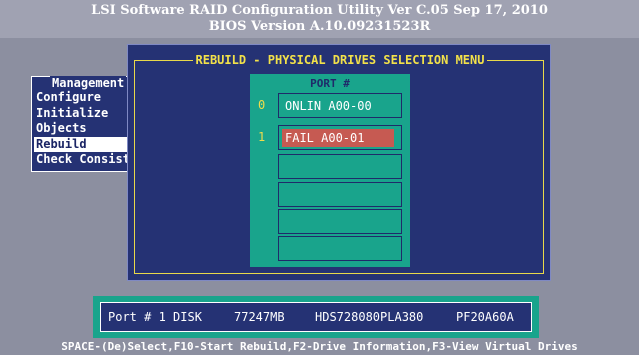 Image resolution: width=639 pixels, height=355 pixels. I want to click on slot-number-1: 1, so click(262, 137).